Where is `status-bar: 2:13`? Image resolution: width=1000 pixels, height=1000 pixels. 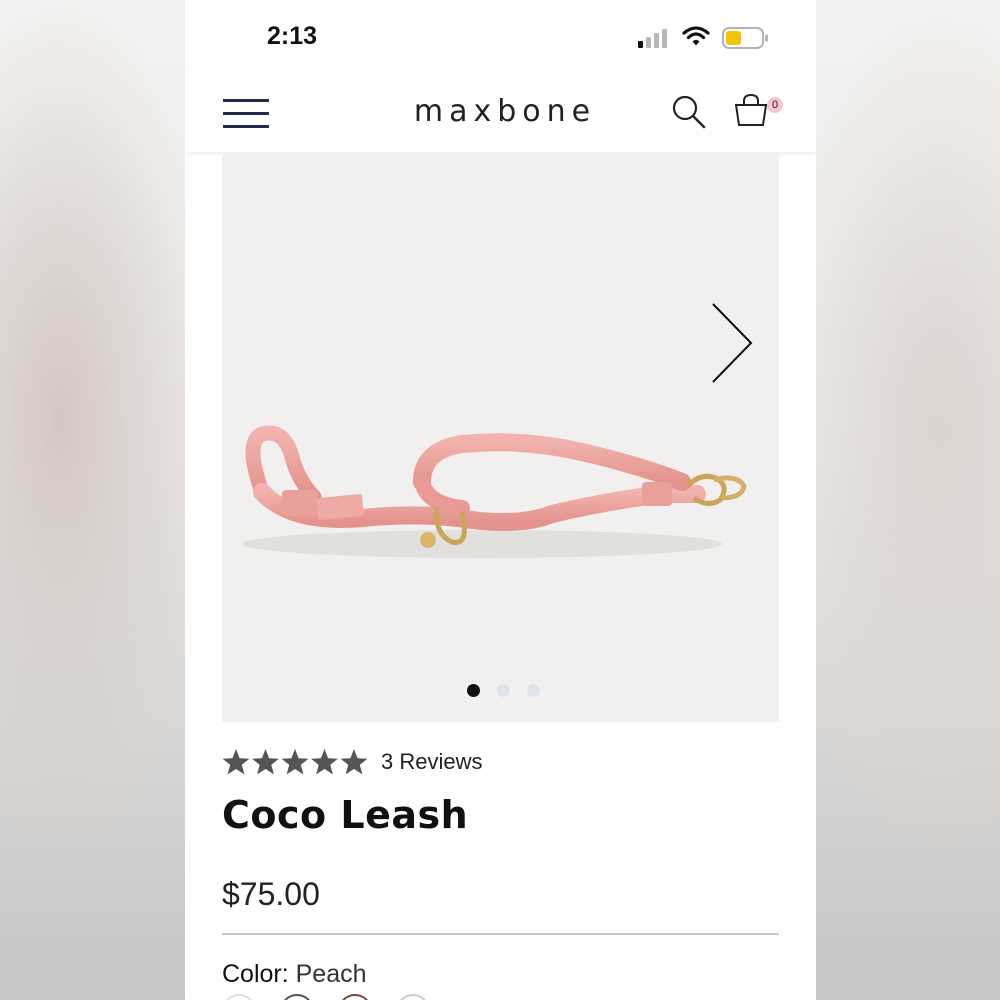 status-bar: 2:13 is located at coordinates (500, 35).